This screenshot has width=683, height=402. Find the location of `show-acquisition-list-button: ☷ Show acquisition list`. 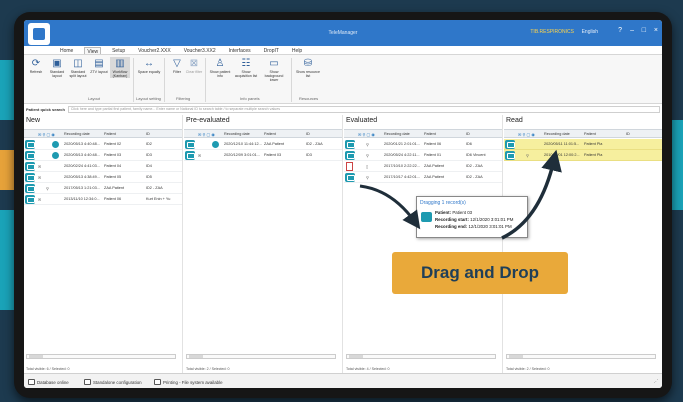

show-acquisition-list-button: ☷ Show acquisition list is located at coordinates (246, 68).